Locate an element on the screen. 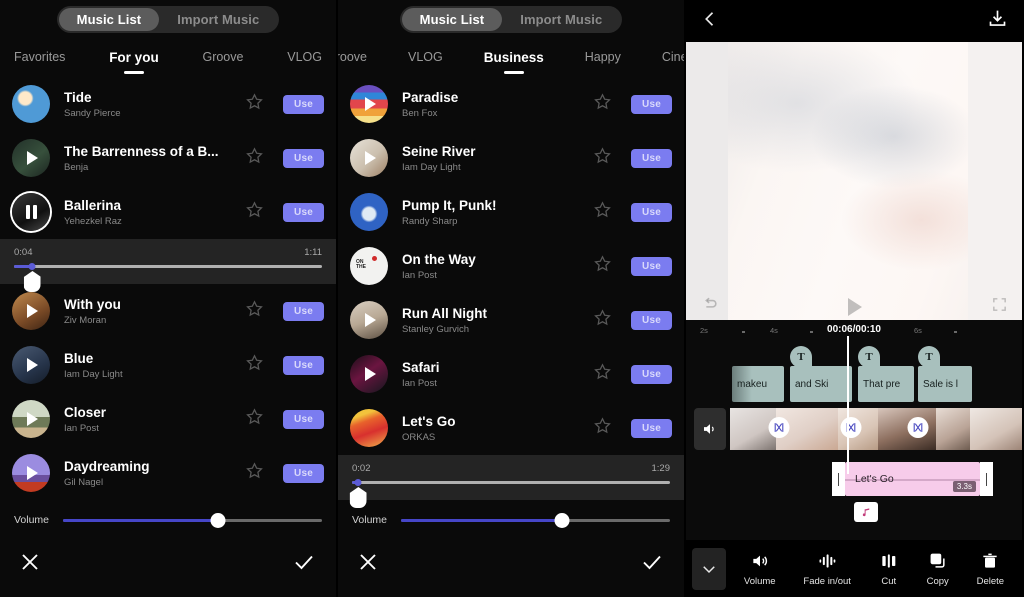  category-happy: Happy is located at coordinates (603, 57).